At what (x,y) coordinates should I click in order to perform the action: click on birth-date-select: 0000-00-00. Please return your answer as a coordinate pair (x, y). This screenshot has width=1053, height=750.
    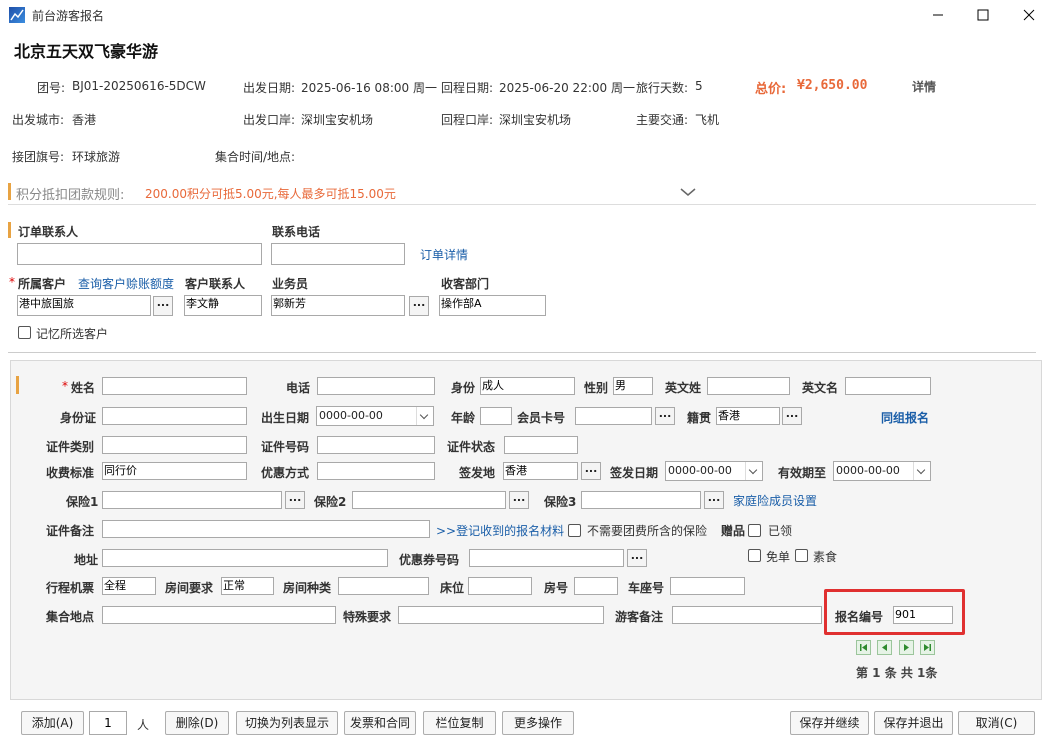
    Looking at the image, I should click on (375, 416).